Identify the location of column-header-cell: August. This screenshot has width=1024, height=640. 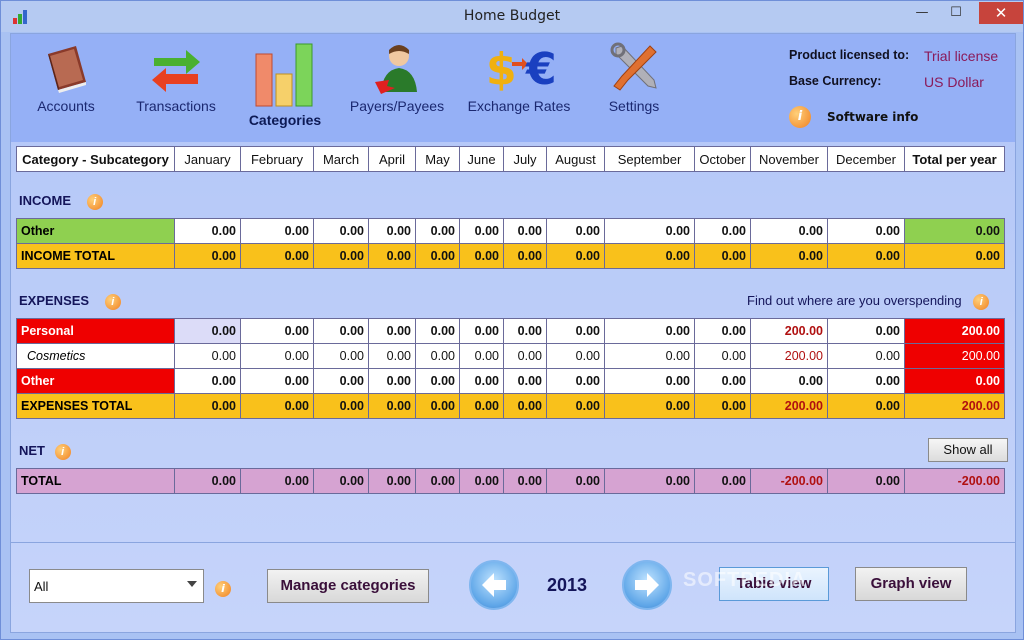
(575, 159).